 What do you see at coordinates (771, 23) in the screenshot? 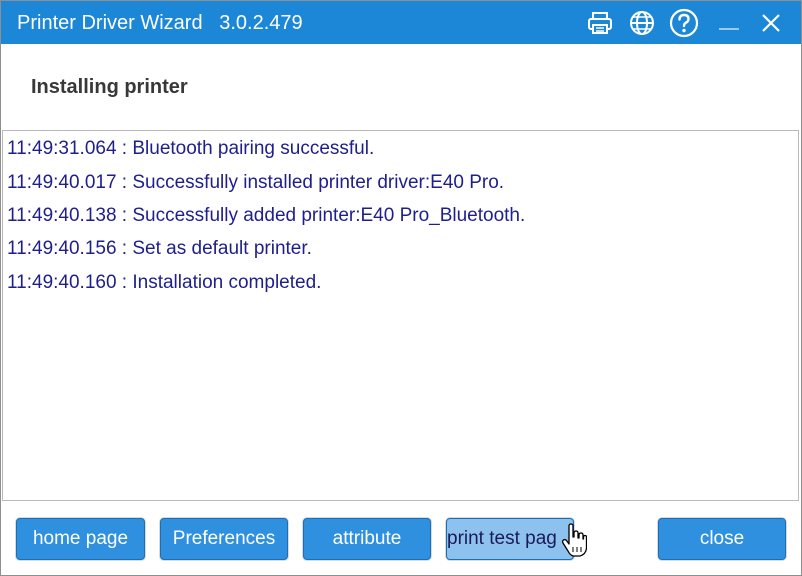
I see `close-icon` at bounding box center [771, 23].